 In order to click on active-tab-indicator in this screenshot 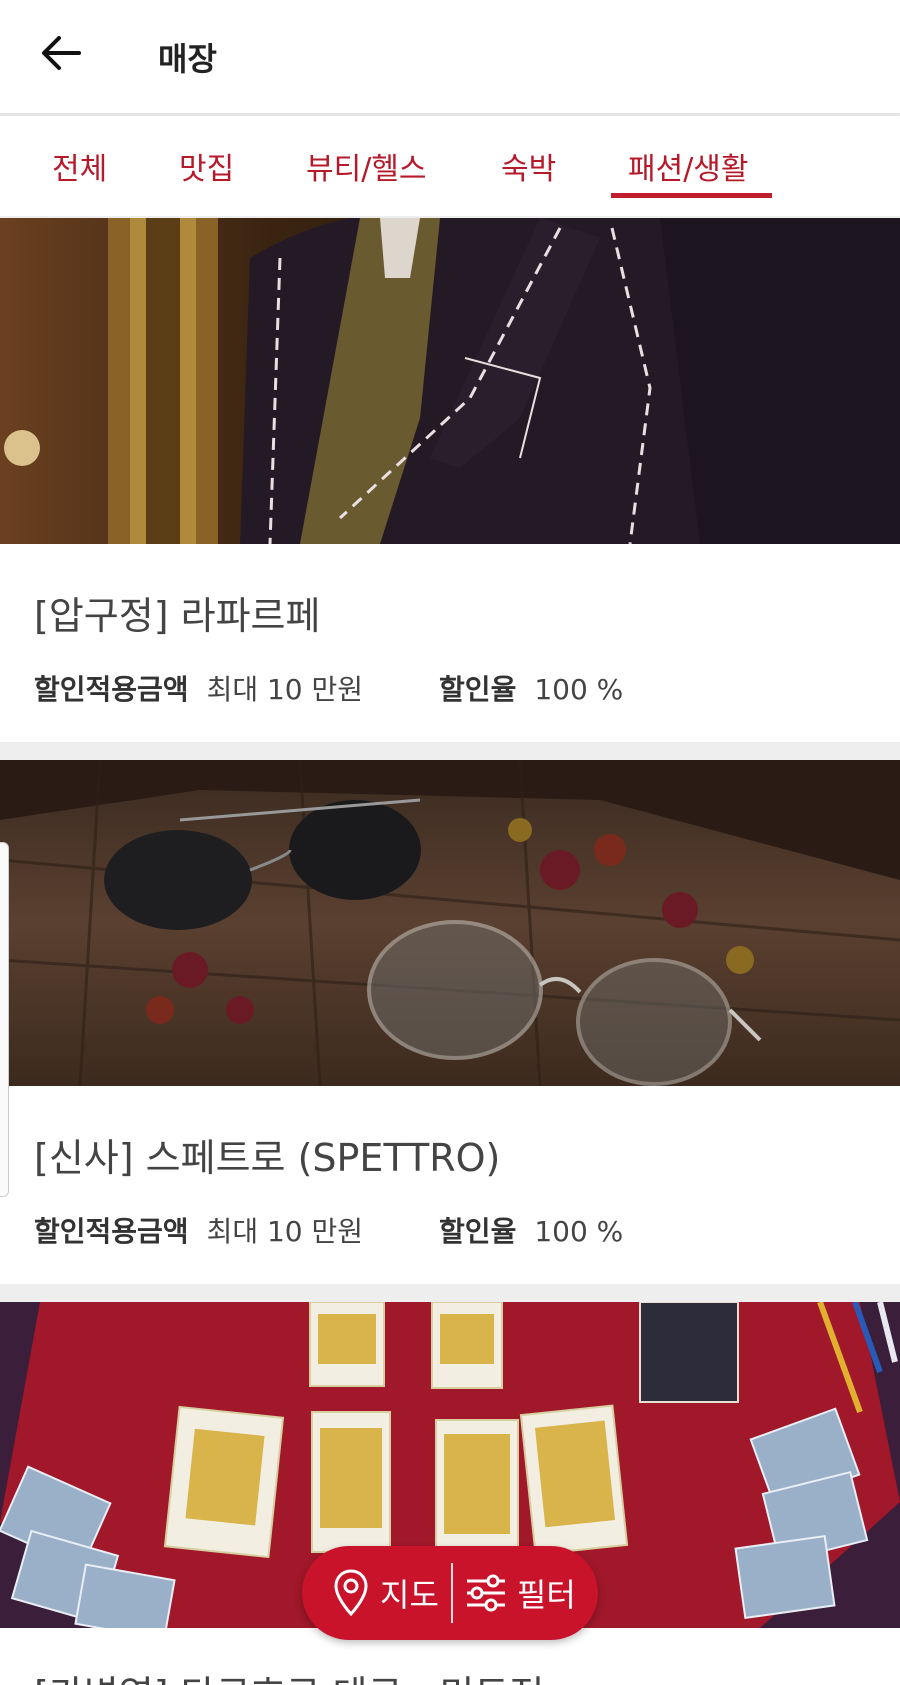, I will do `click(691, 195)`.